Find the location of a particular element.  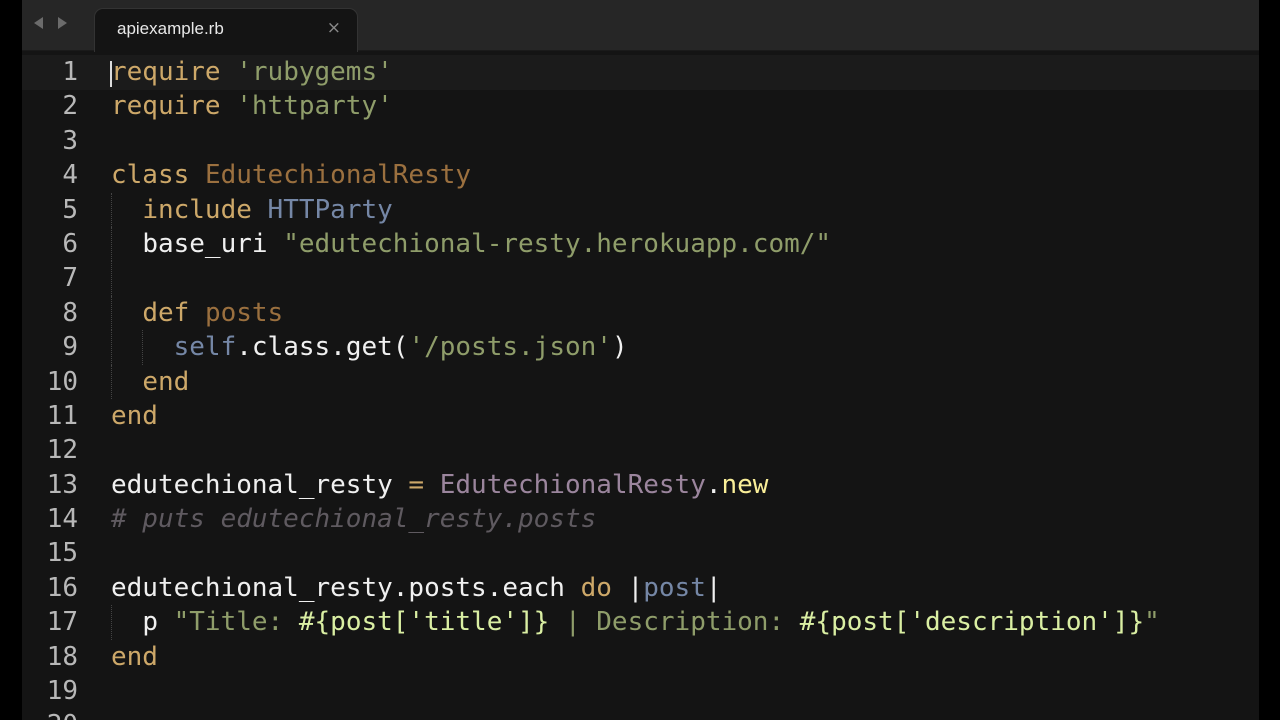

code-token: base_uri is located at coordinates (205, 243).